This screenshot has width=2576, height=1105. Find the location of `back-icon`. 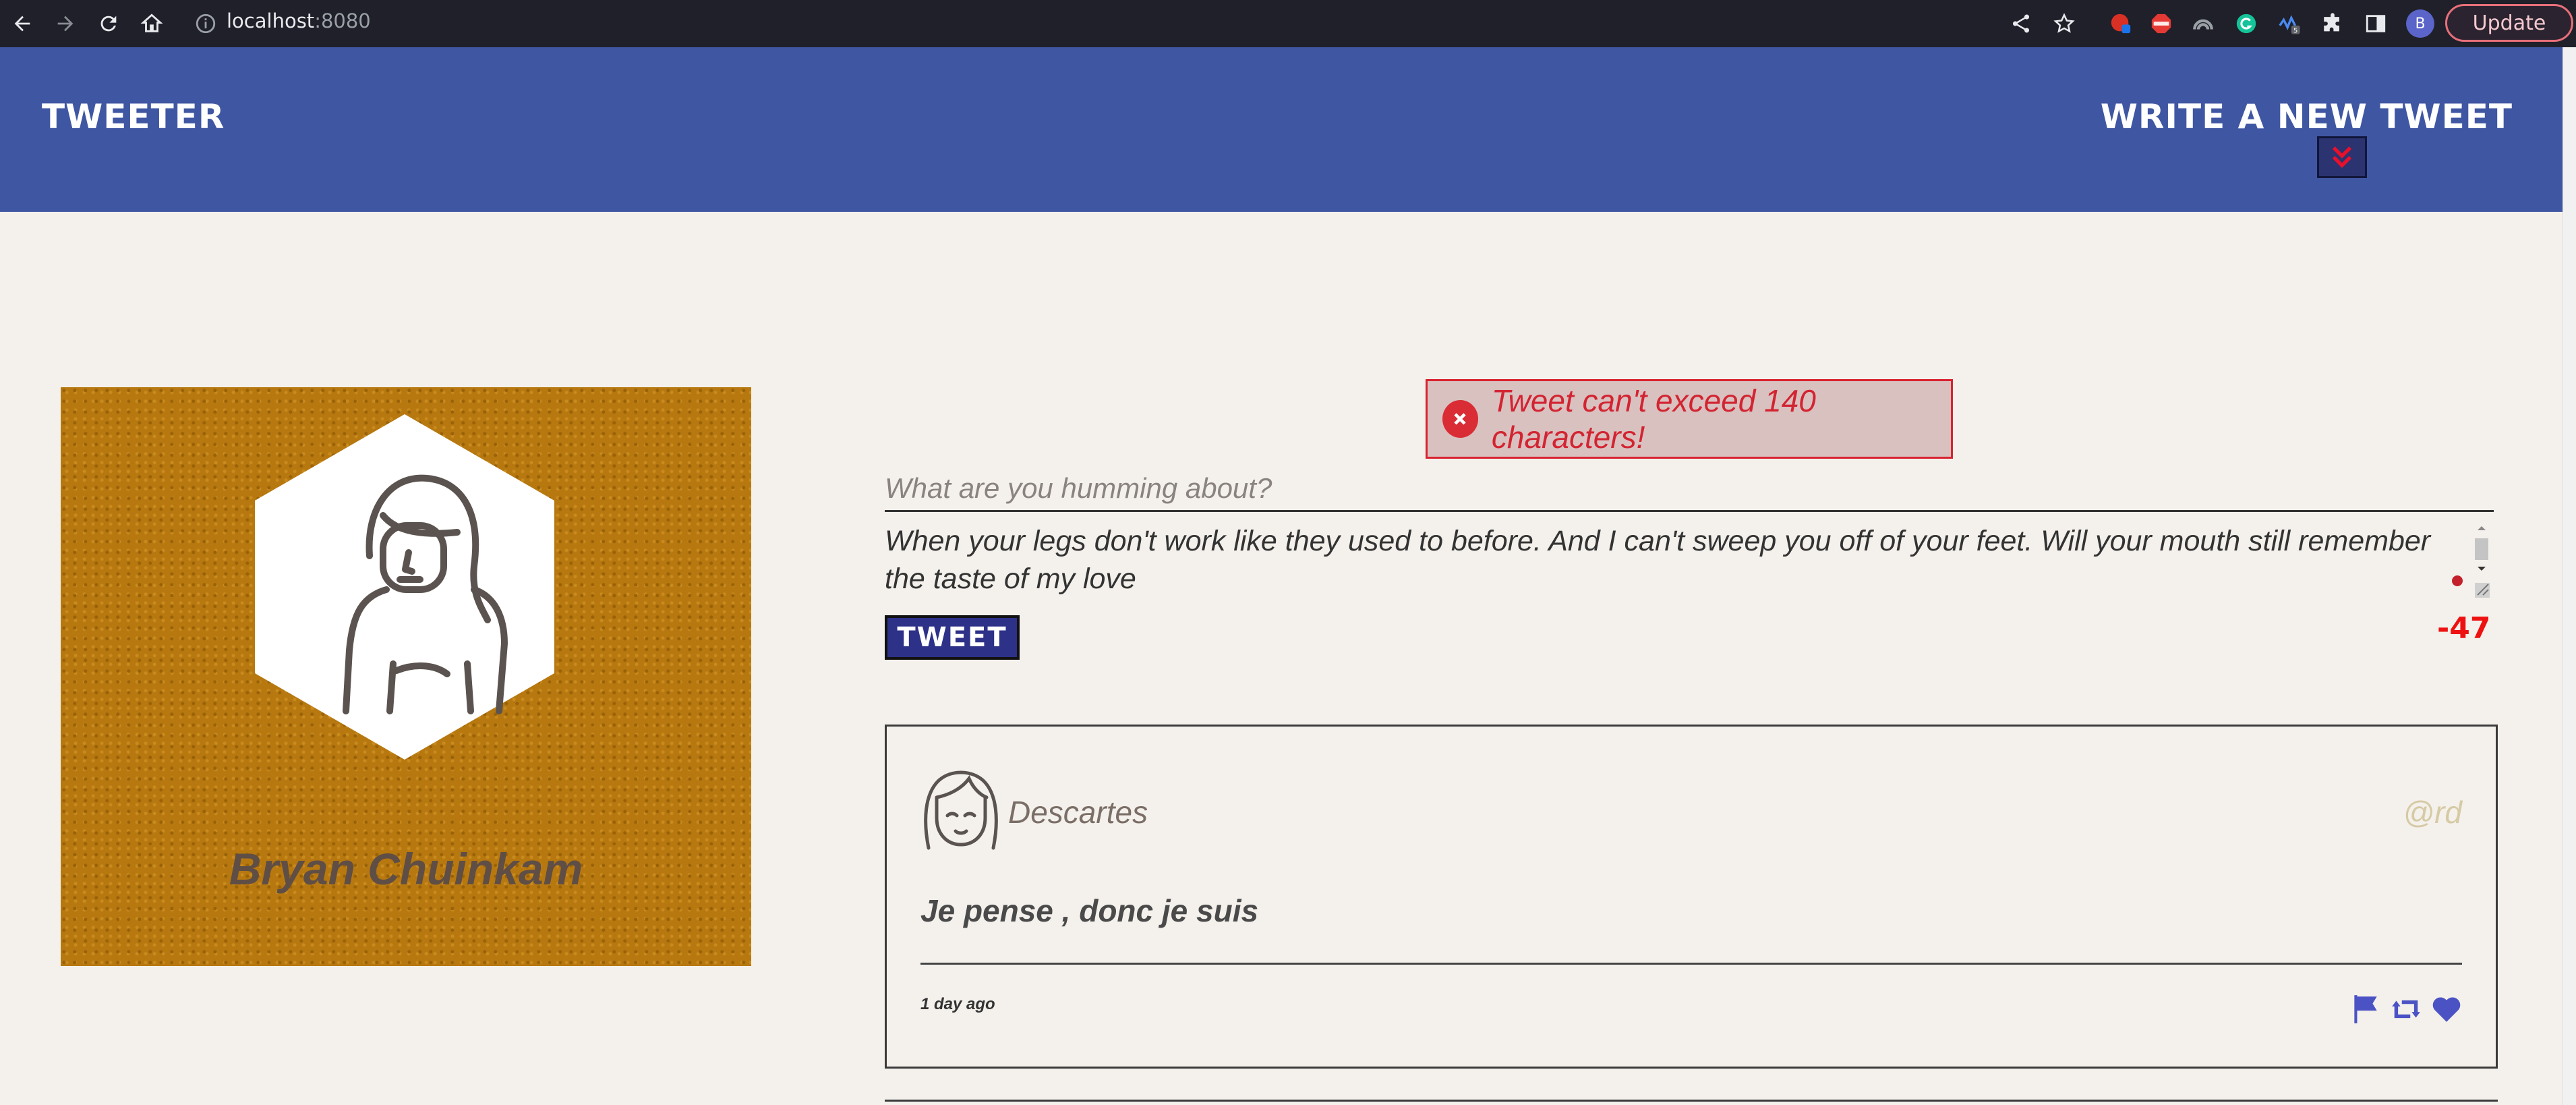

back-icon is located at coordinates (23, 24).